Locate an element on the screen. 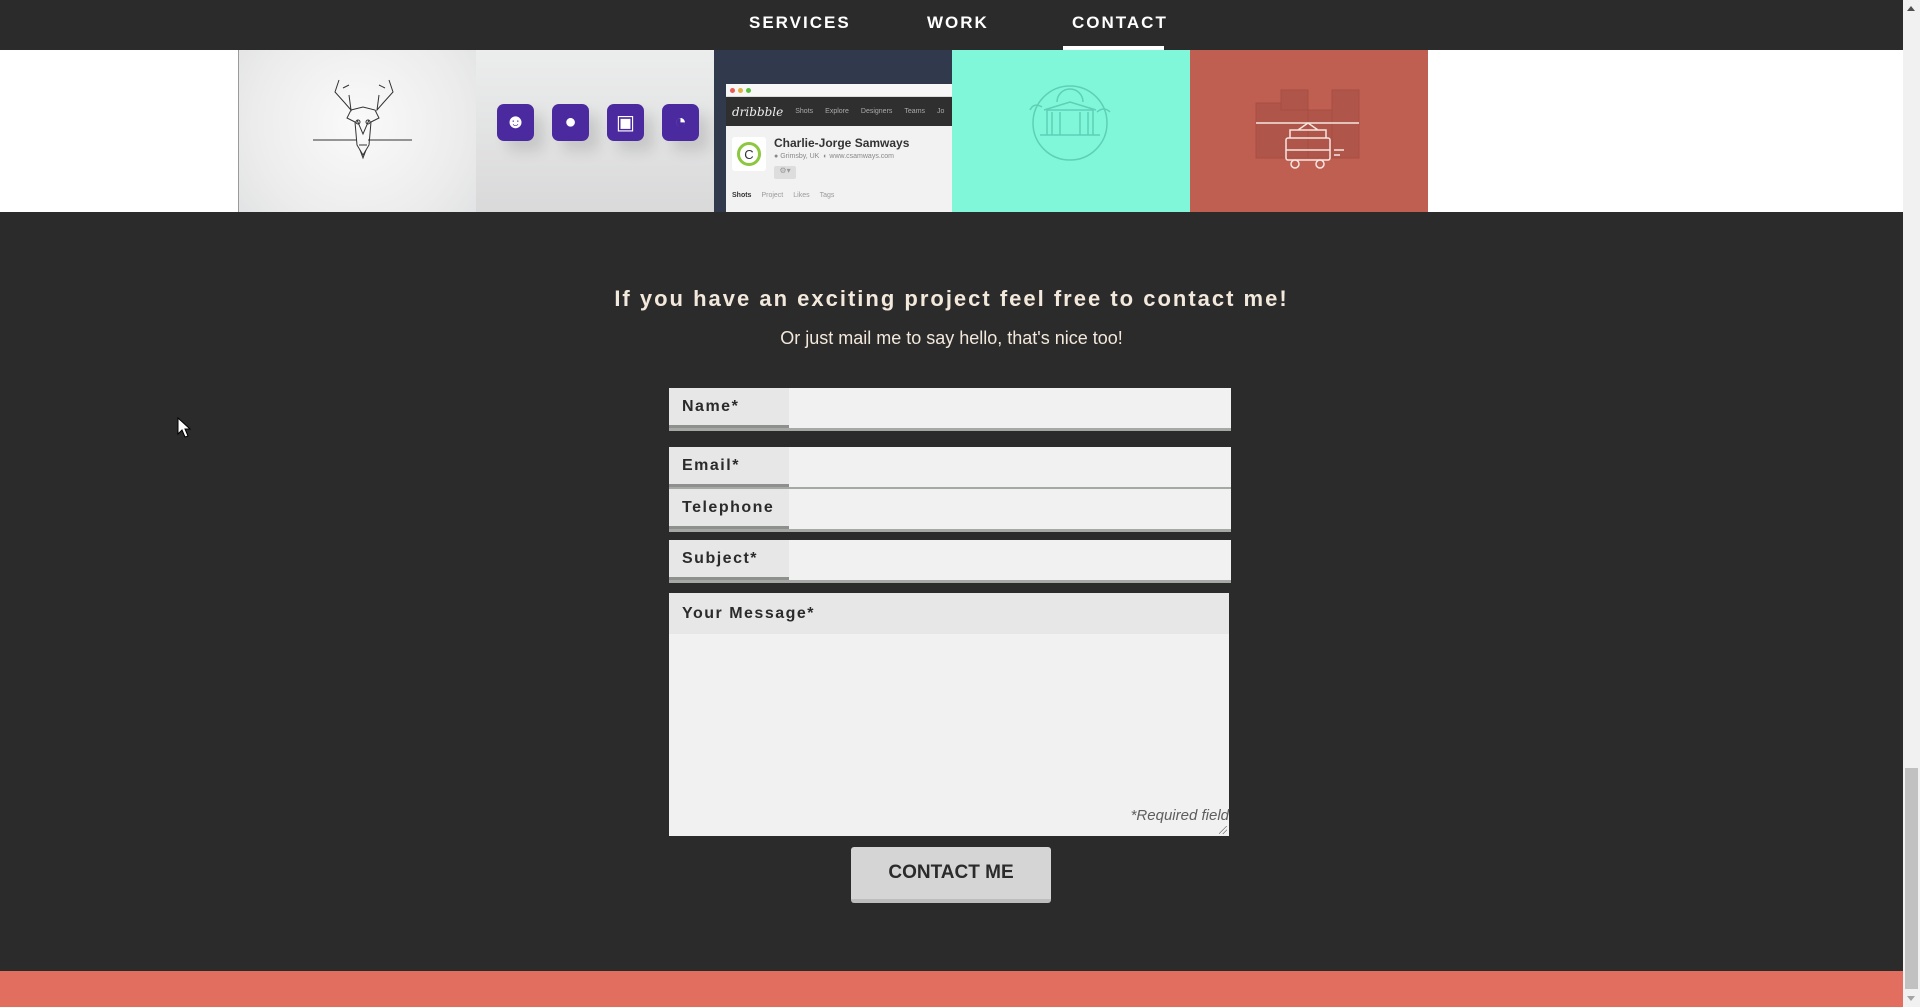 The width and height of the screenshot is (1920, 1007). message-textarea is located at coordinates (949, 733).